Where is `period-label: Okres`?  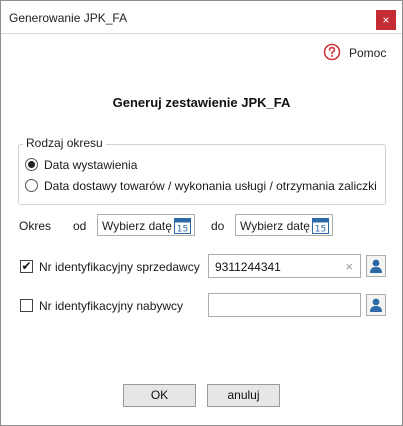
period-label: Okres is located at coordinates (35, 226).